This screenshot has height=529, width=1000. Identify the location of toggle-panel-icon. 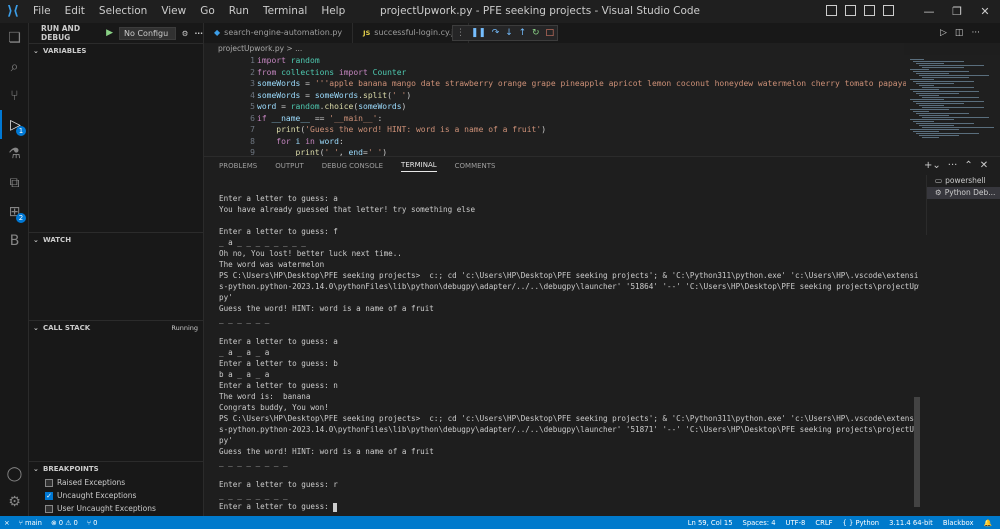
(850, 10).